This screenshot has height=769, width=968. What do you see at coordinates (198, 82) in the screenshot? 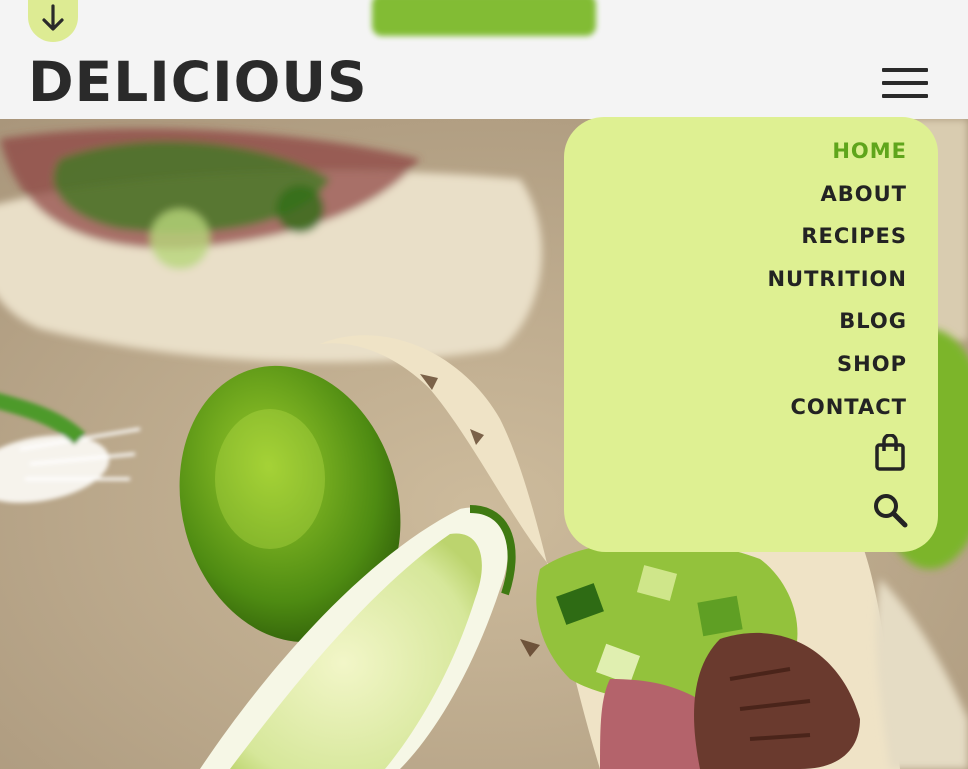
I see `site-logo: DELICIOUS` at bounding box center [198, 82].